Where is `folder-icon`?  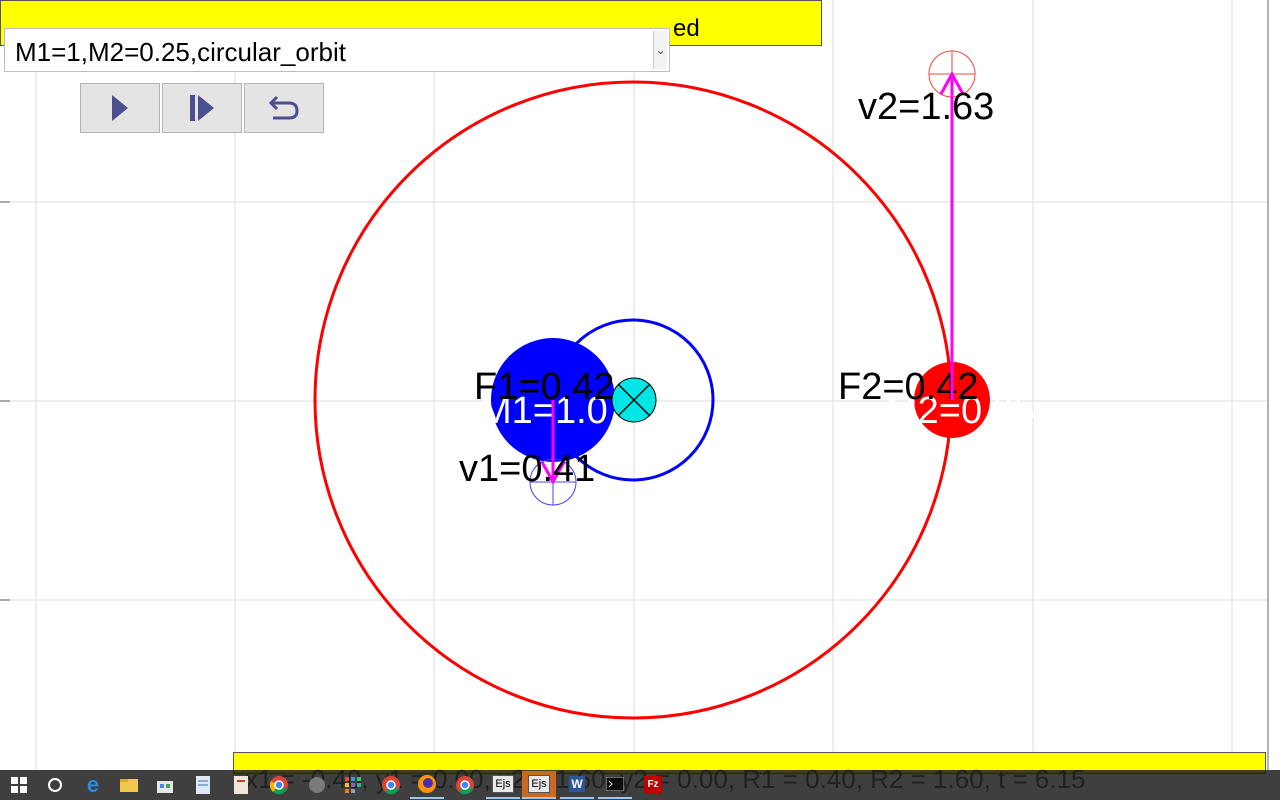
folder-icon is located at coordinates (129, 785).